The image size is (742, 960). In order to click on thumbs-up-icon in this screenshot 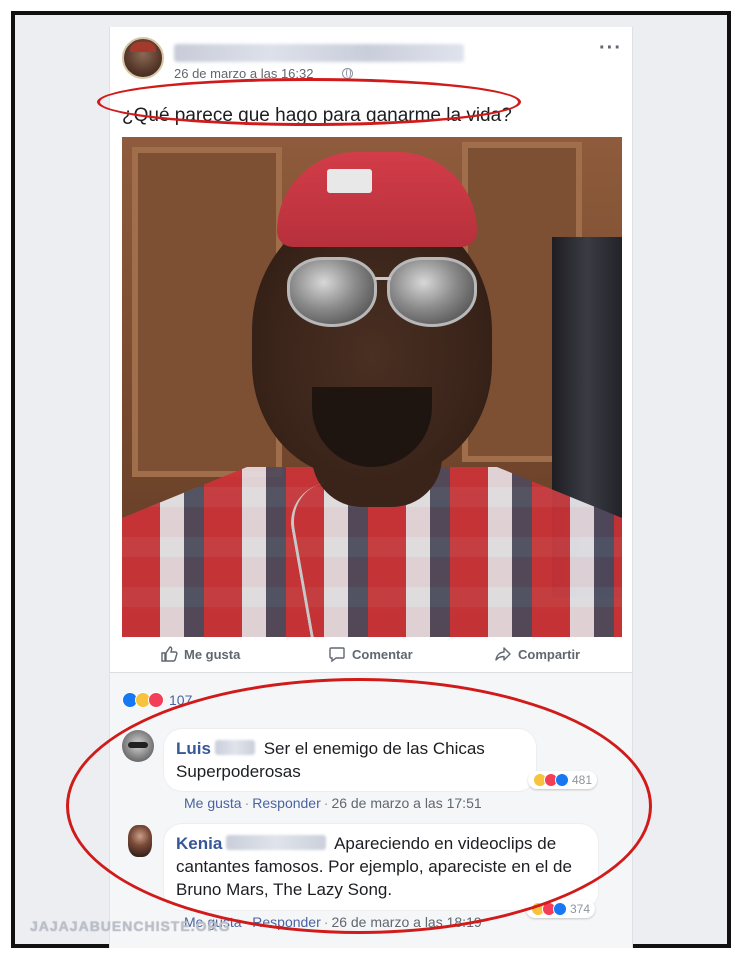, I will do `click(169, 654)`.